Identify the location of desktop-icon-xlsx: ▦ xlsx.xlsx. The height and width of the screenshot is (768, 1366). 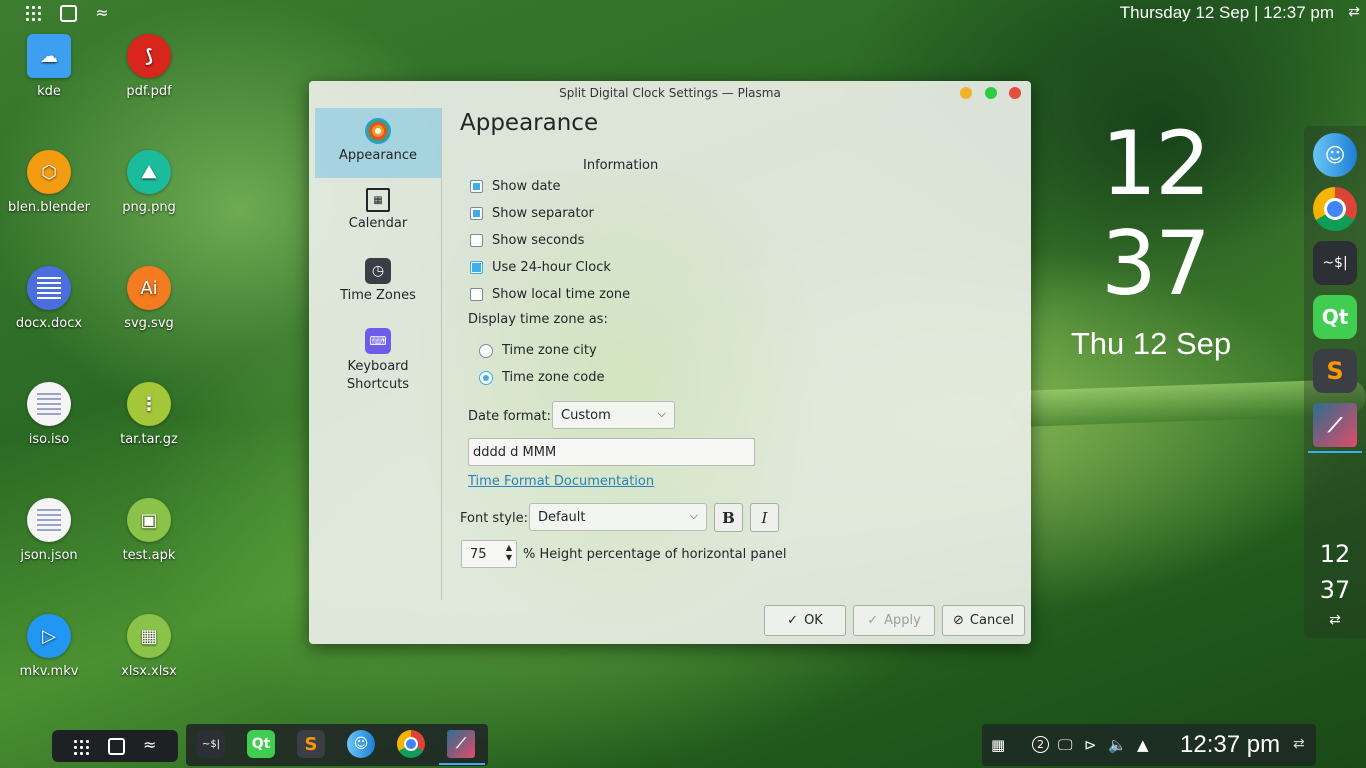
(149, 646).